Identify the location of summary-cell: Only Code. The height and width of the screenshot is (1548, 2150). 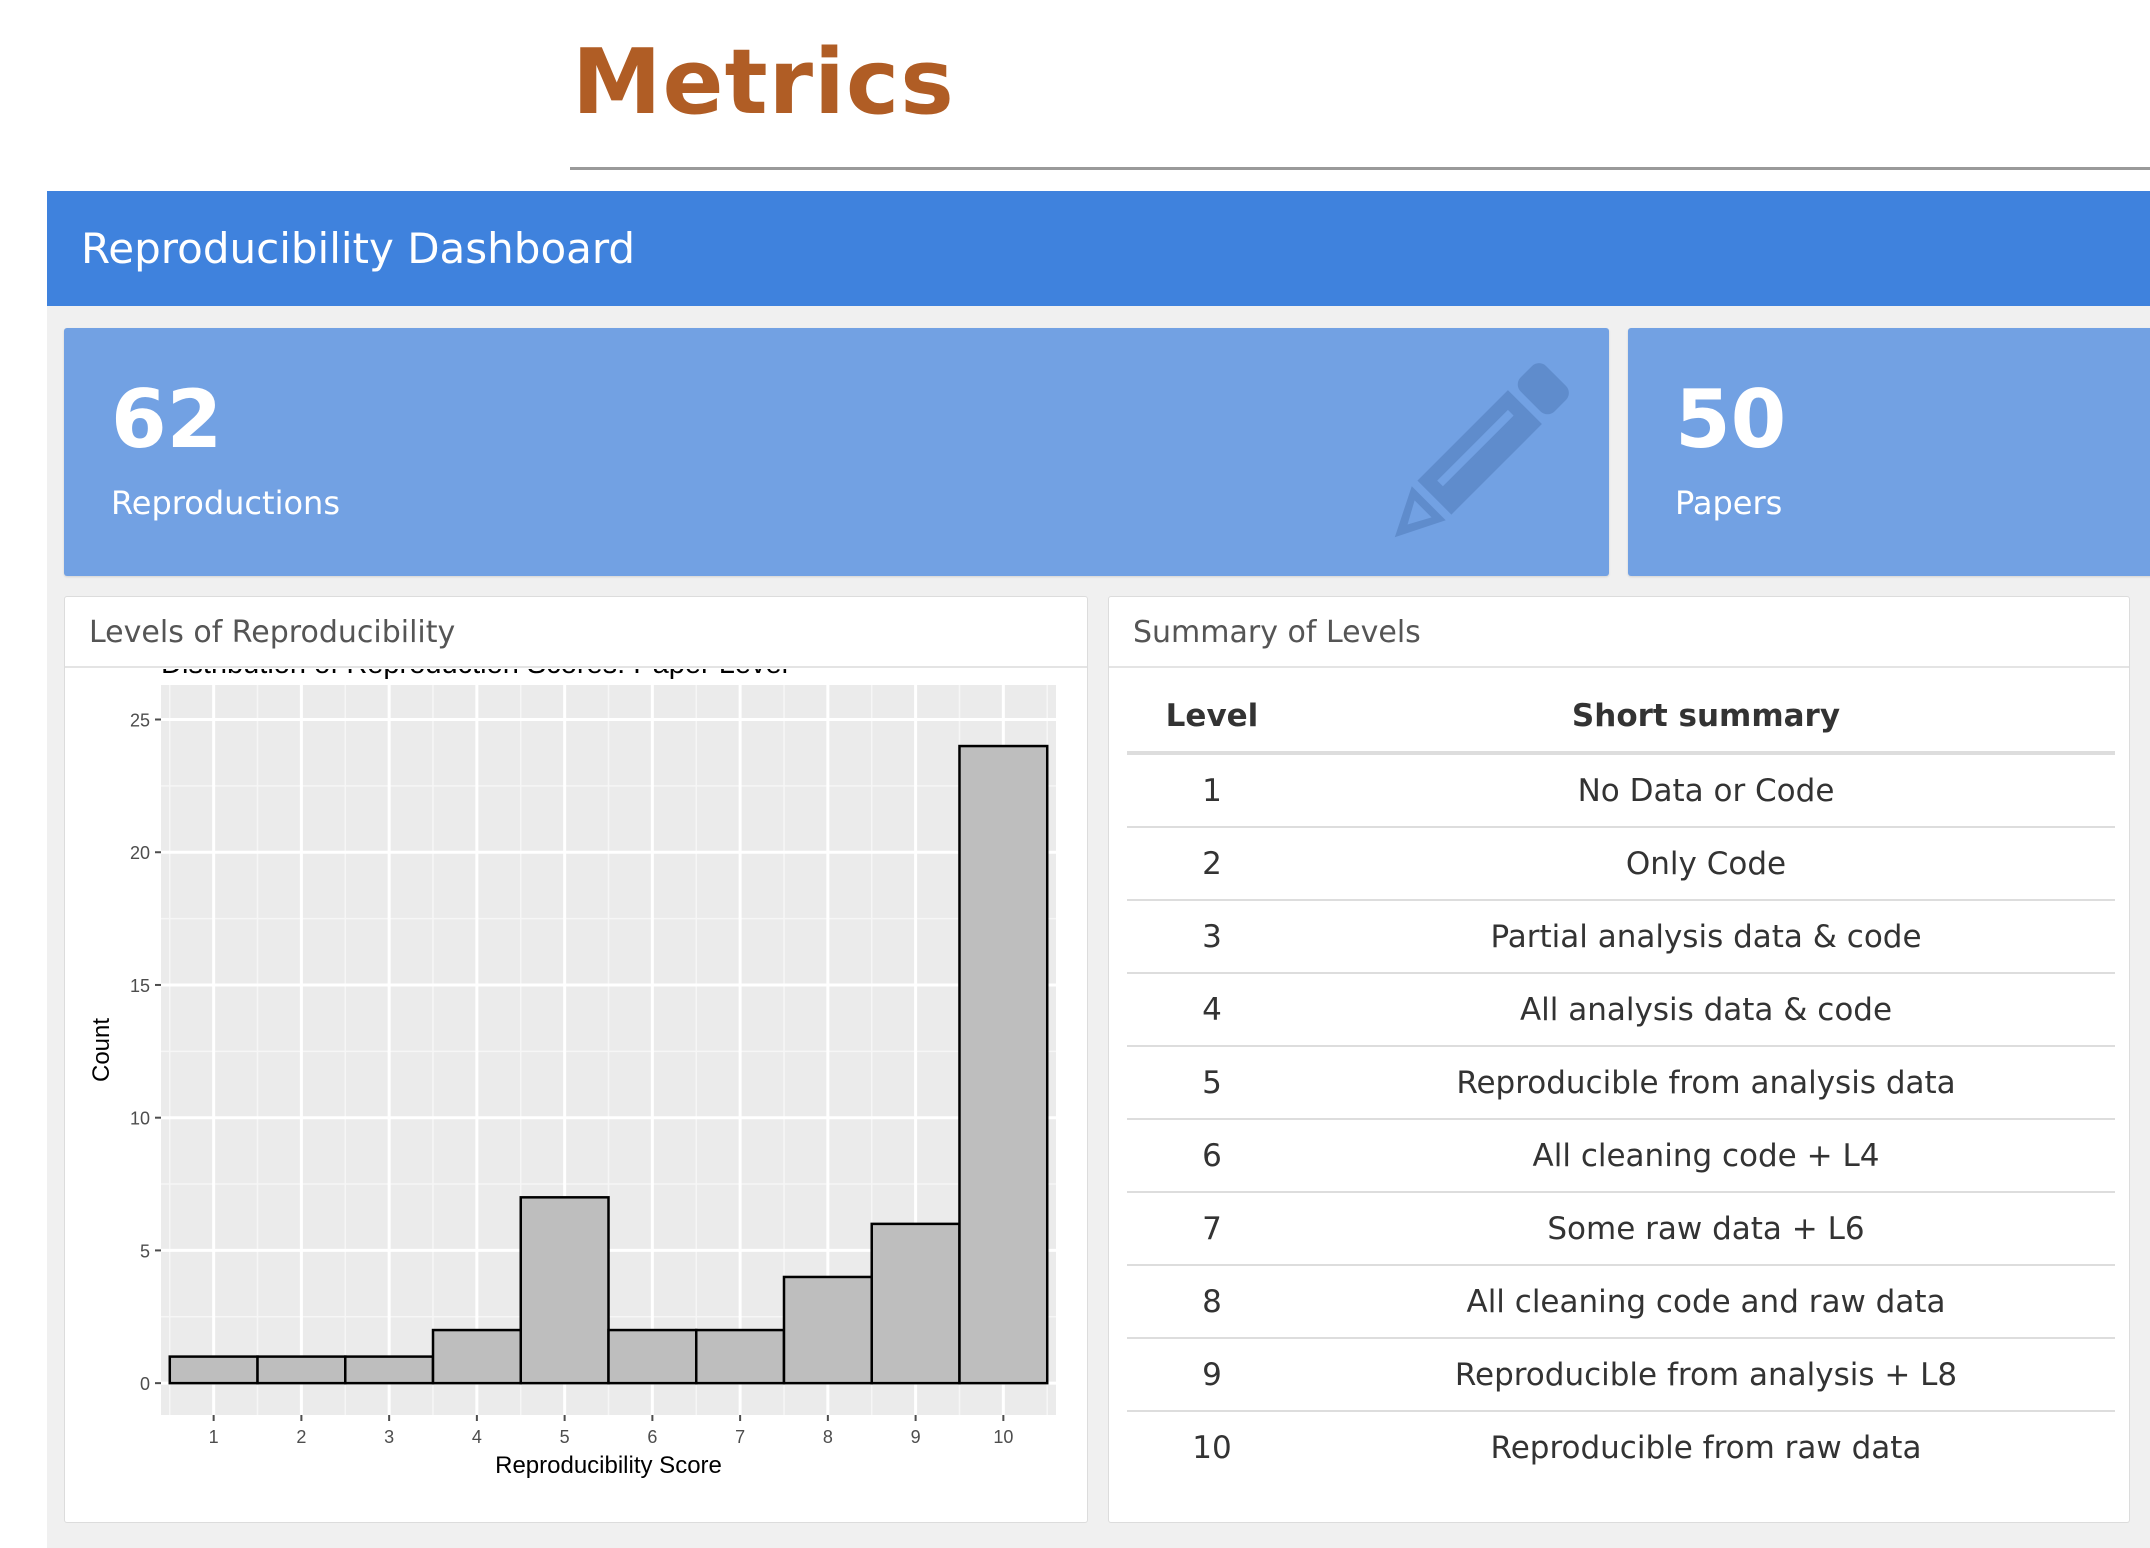
(1706, 864).